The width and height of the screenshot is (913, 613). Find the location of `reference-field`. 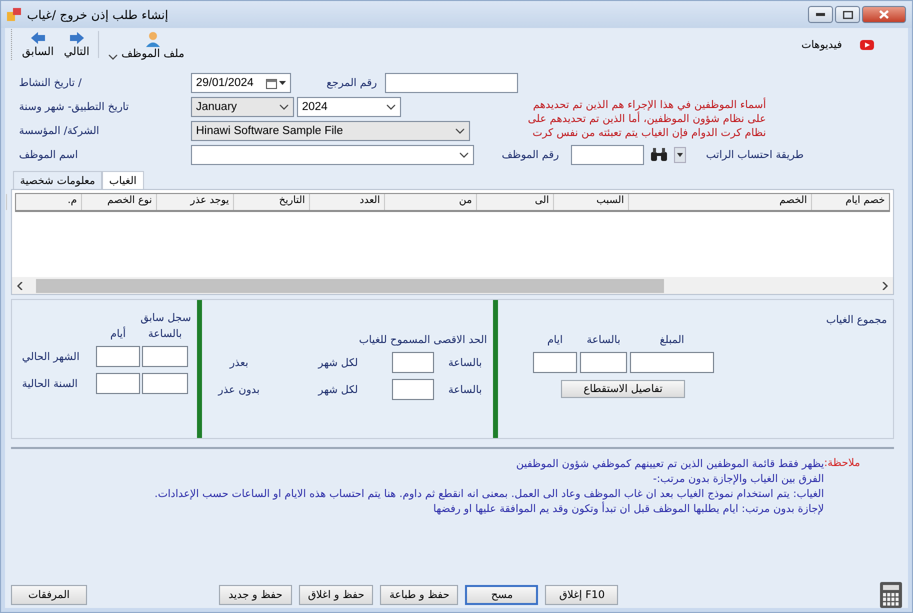

reference-field is located at coordinates (451, 83).